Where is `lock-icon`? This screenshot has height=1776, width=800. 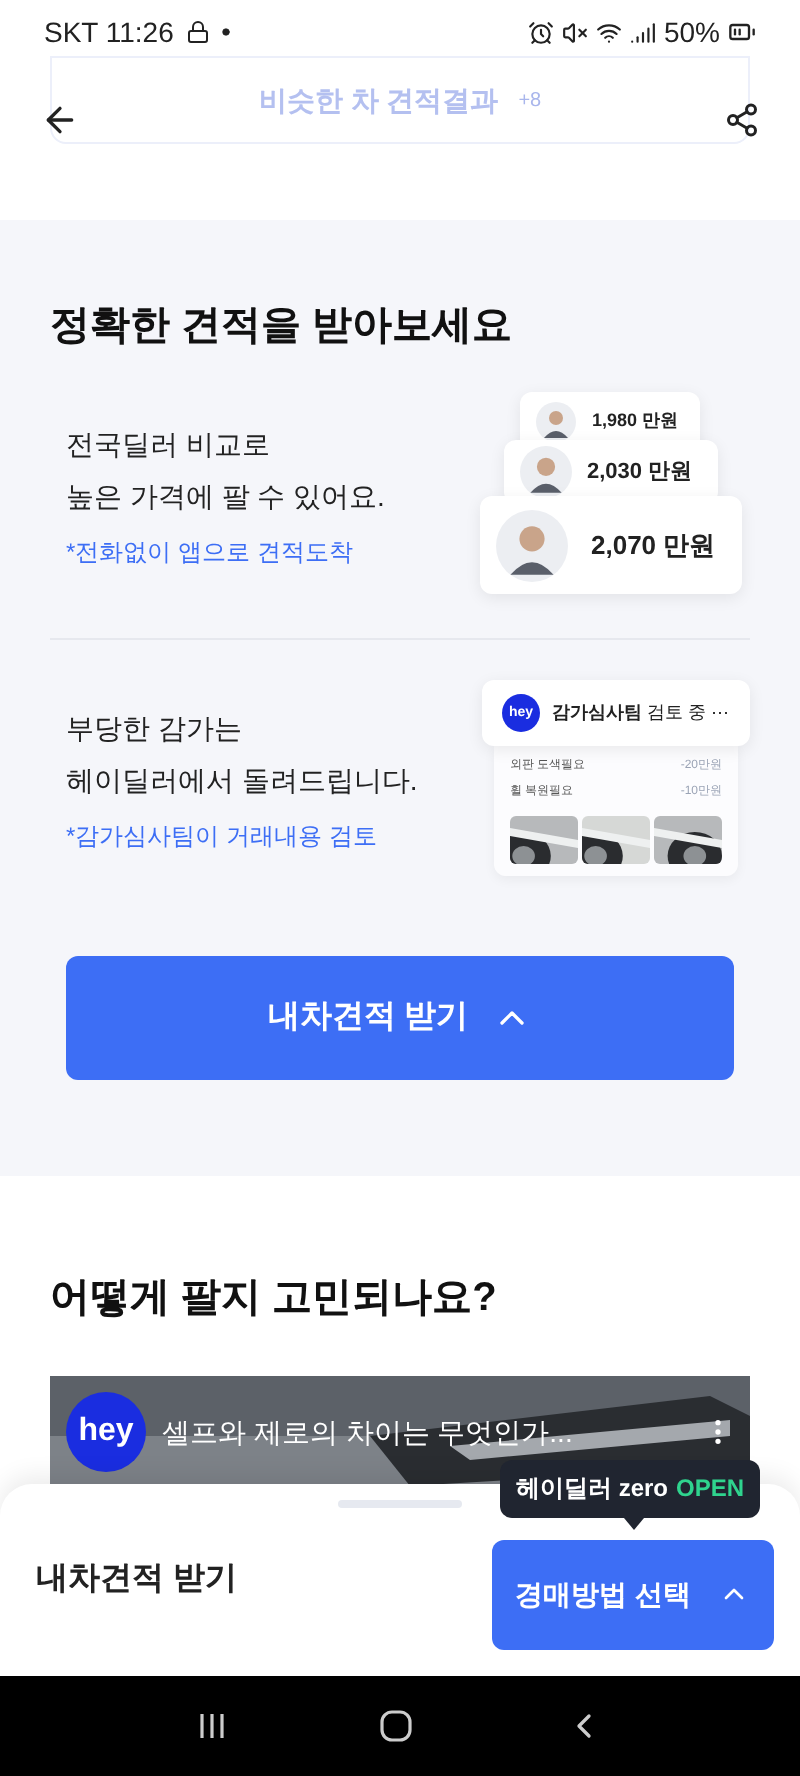 lock-icon is located at coordinates (197, 32).